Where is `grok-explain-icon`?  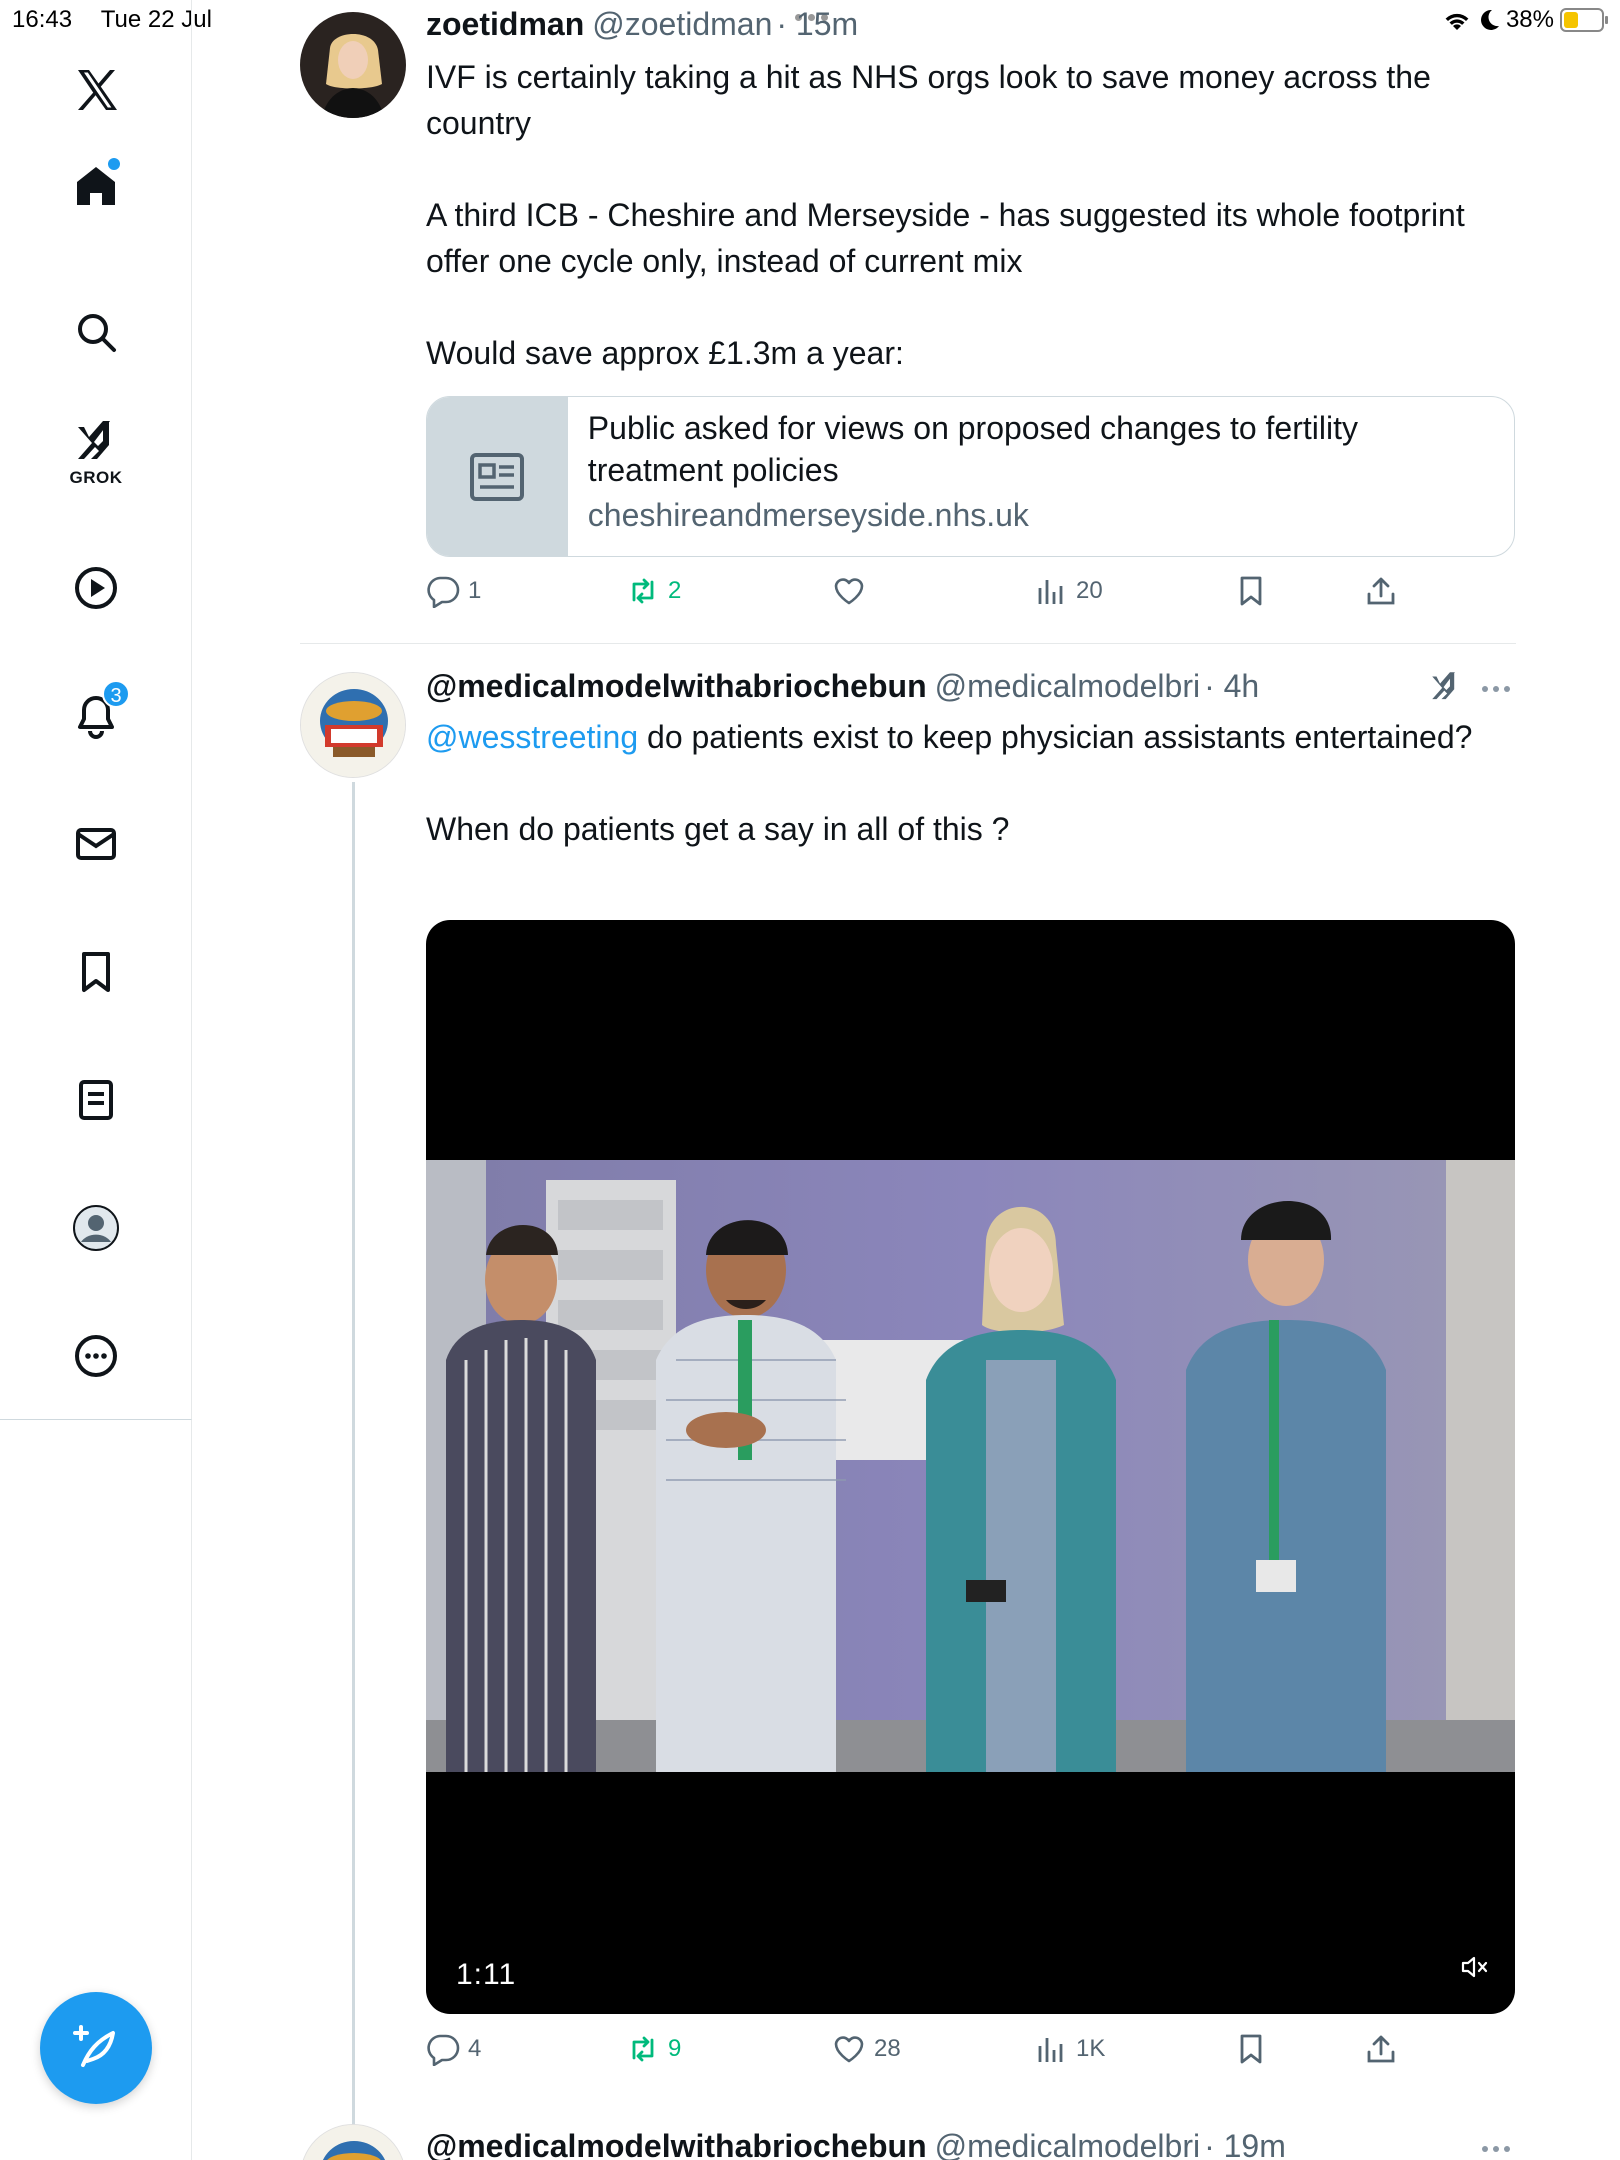 grok-explain-icon is located at coordinates (1445, 687).